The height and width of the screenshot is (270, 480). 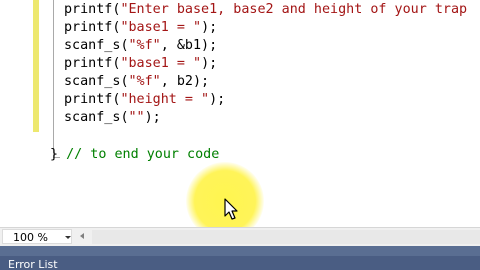 I want to click on closing-brace: }, so click(x=54, y=154).